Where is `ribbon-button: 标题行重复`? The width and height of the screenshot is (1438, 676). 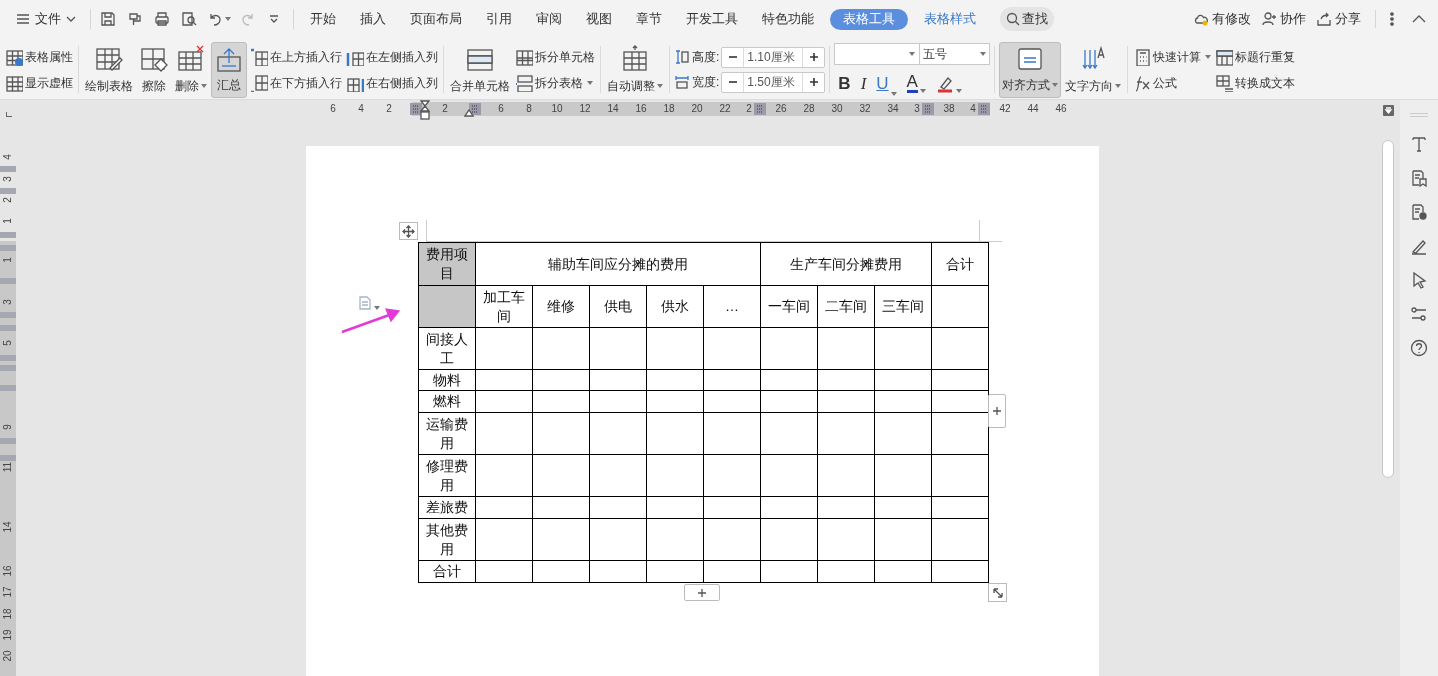
ribbon-button: 标题行重复 is located at coordinates (1255, 56).